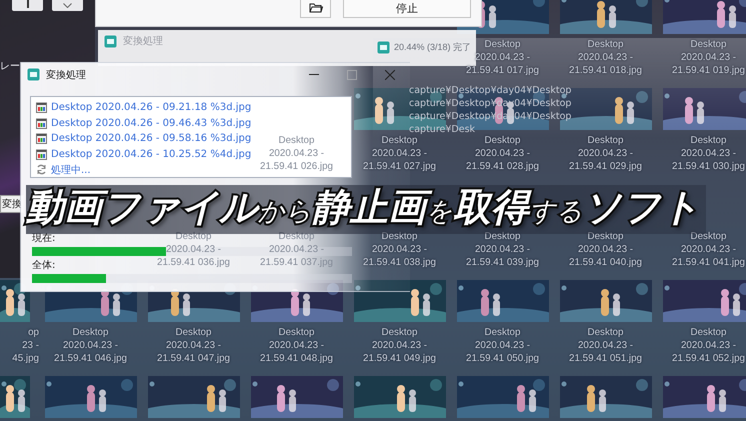 Image resolution: width=746 pixels, height=421 pixels. Describe the element at coordinates (708, 358) in the screenshot. I see `file-caption: 21.59.41 052.jpg` at that location.